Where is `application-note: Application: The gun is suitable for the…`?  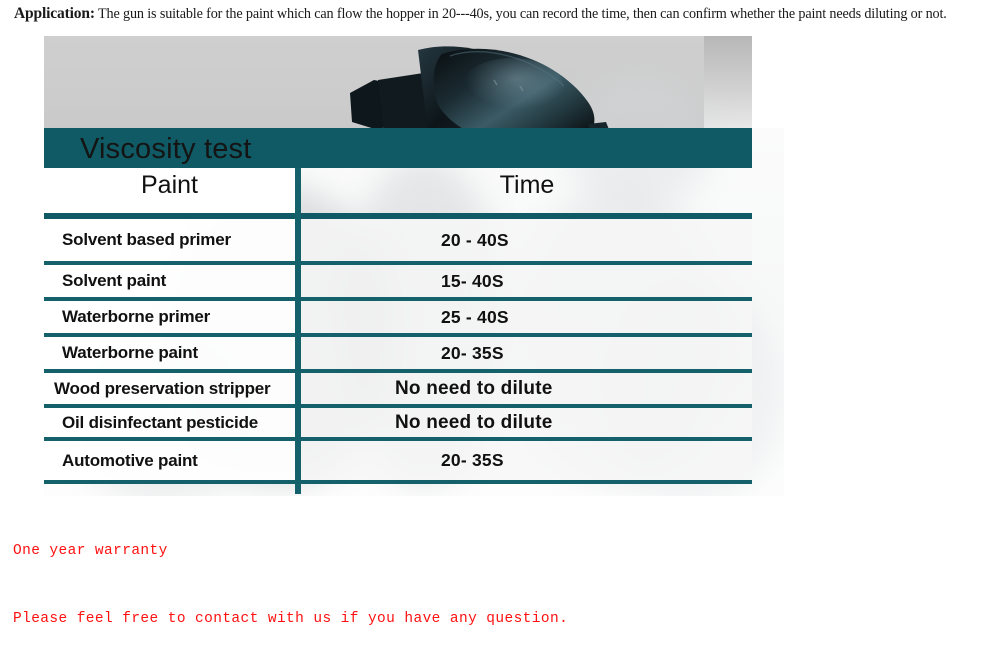 application-note: Application: The gun is suitable for the… is located at coordinates (500, 14).